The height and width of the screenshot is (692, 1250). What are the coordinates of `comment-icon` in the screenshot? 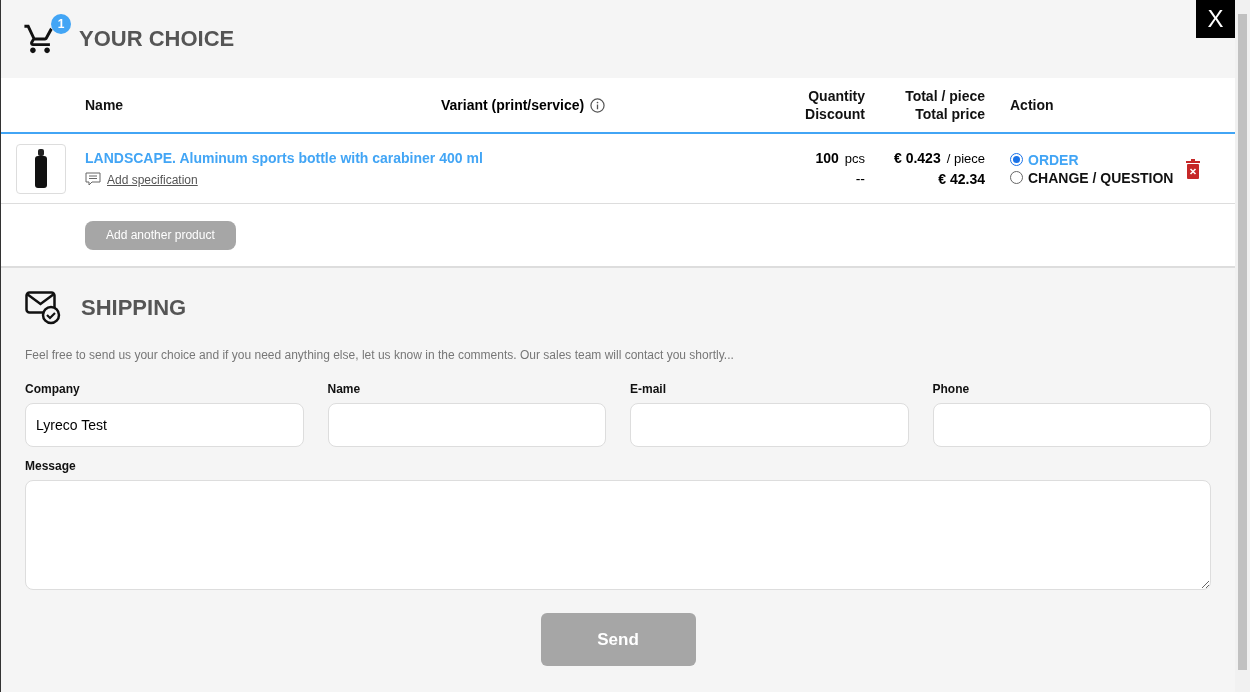 It's located at (93, 179).